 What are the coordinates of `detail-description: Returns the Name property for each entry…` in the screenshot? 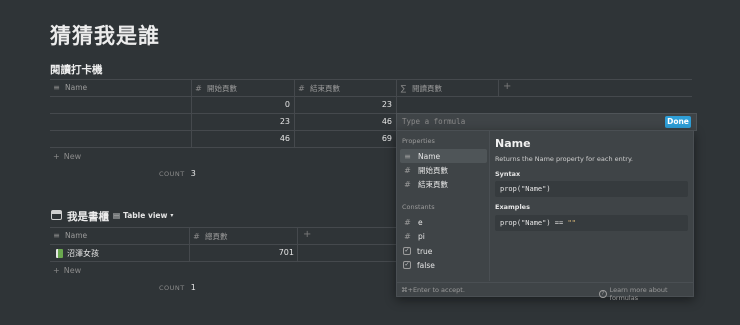 It's located at (564, 159).